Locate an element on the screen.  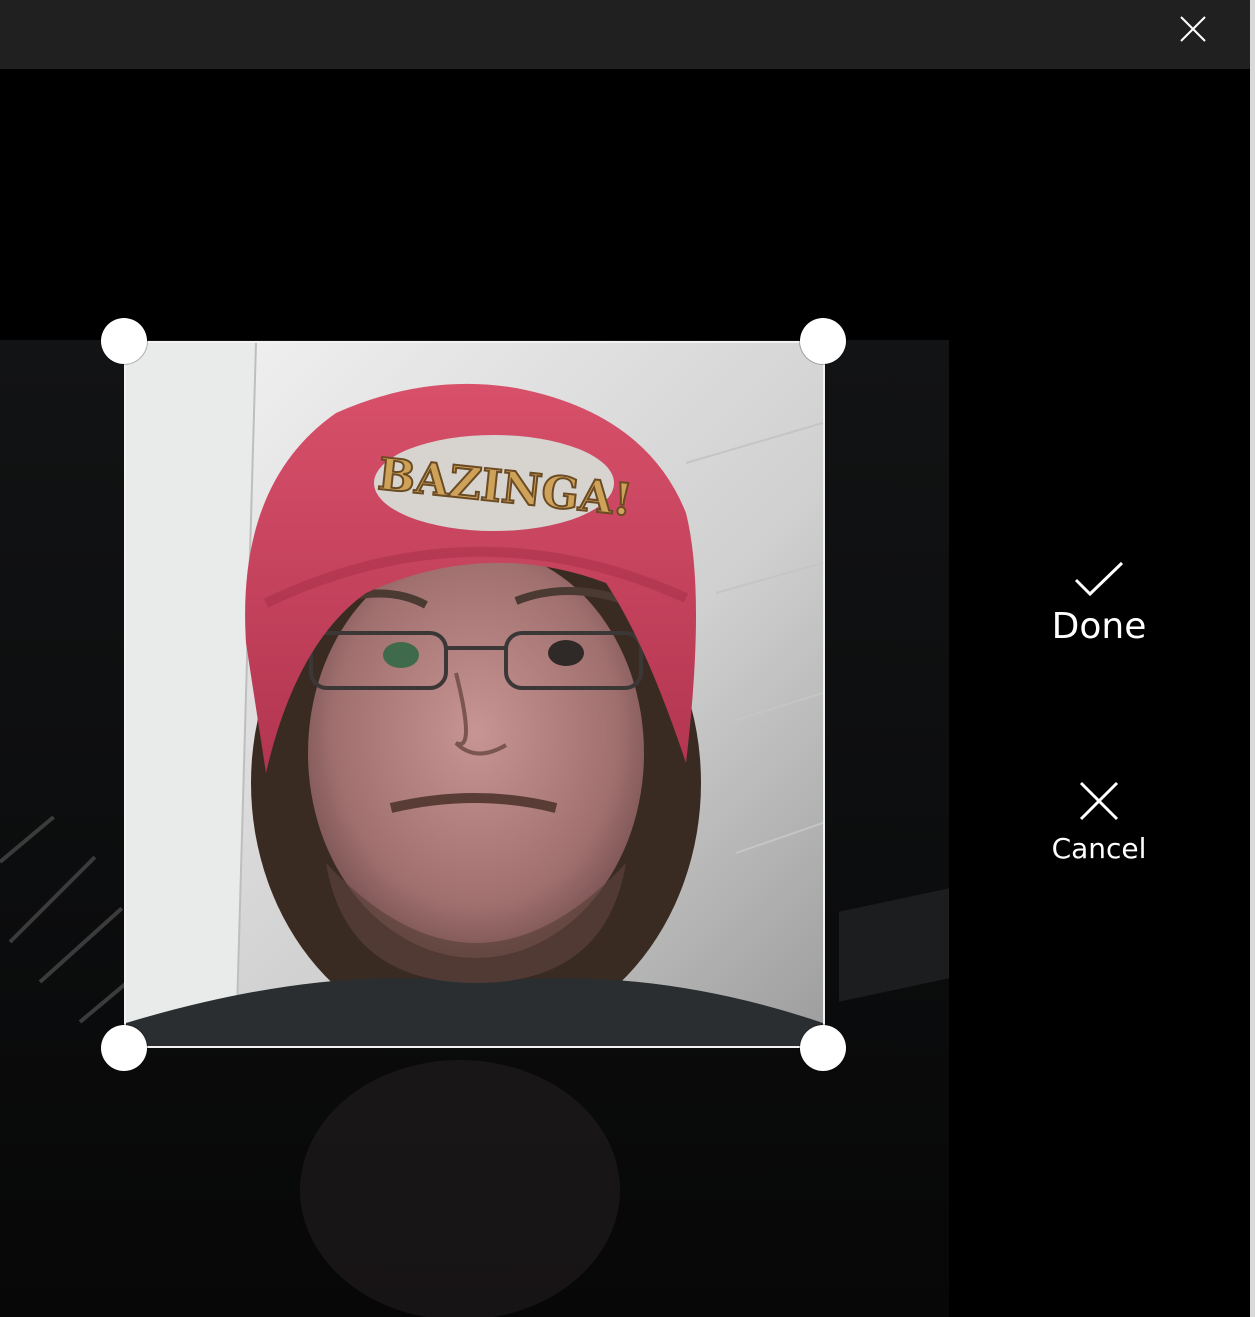
body-shadow is located at coordinates (460, 1188).